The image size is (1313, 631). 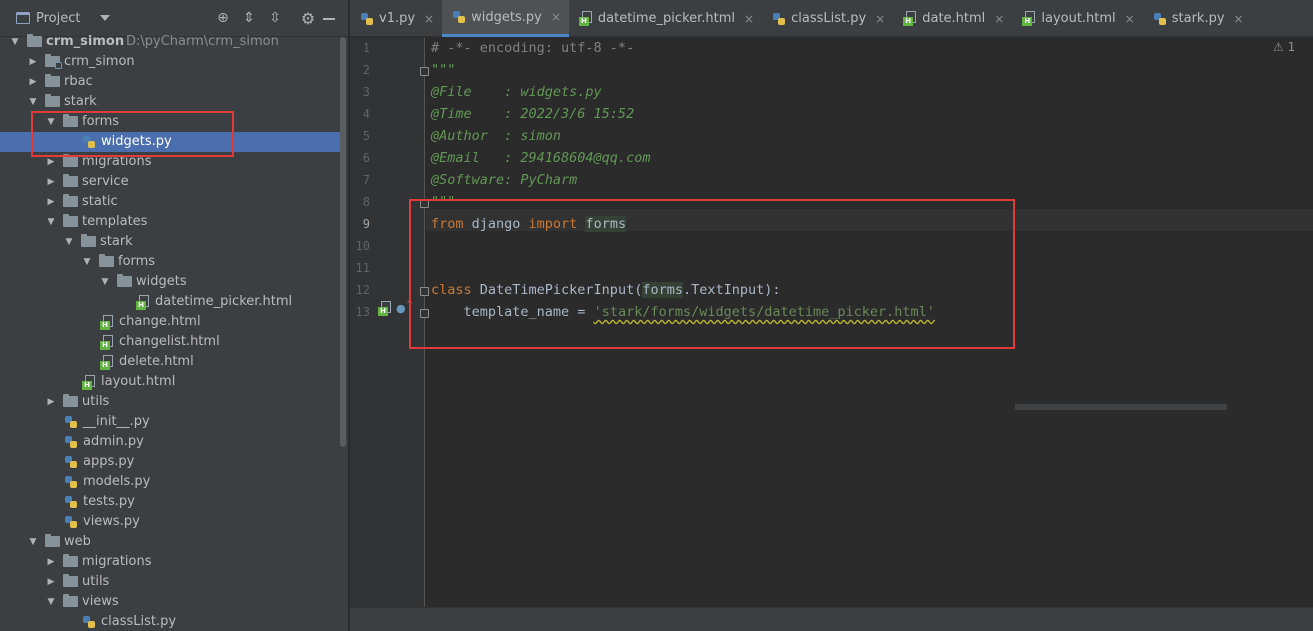 I want to click on code-token: # -*- encoding: utf-8 -*-, so click(x=533, y=48).